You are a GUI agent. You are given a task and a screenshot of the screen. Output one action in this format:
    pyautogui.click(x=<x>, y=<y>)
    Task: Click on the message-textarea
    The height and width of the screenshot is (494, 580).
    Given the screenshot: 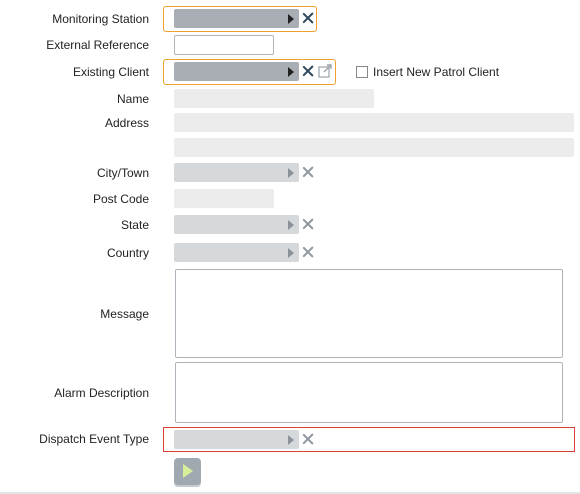 What is the action you would take?
    pyautogui.click(x=369, y=313)
    